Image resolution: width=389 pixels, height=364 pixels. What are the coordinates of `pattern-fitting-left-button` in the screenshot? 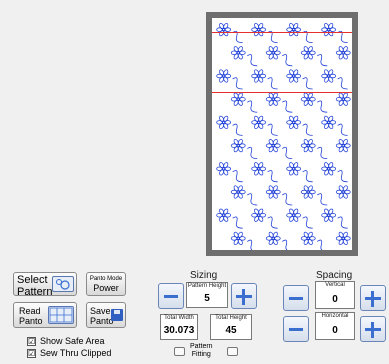 It's located at (179, 351).